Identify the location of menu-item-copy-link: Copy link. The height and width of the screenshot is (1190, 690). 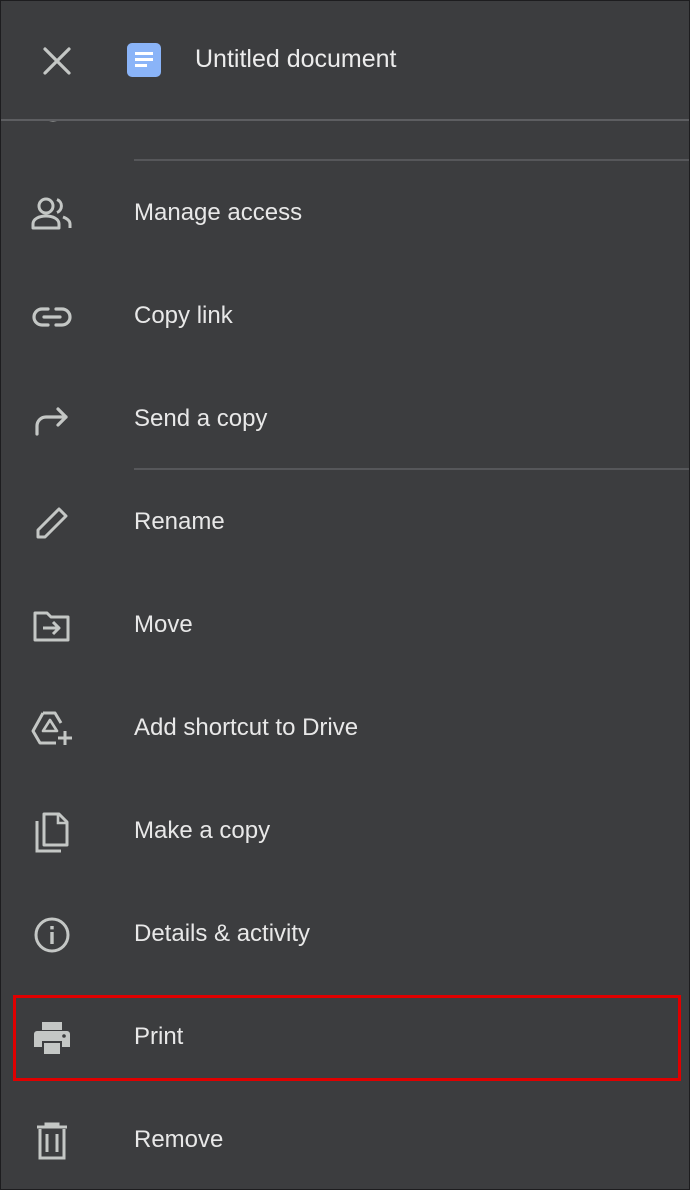
(345, 316).